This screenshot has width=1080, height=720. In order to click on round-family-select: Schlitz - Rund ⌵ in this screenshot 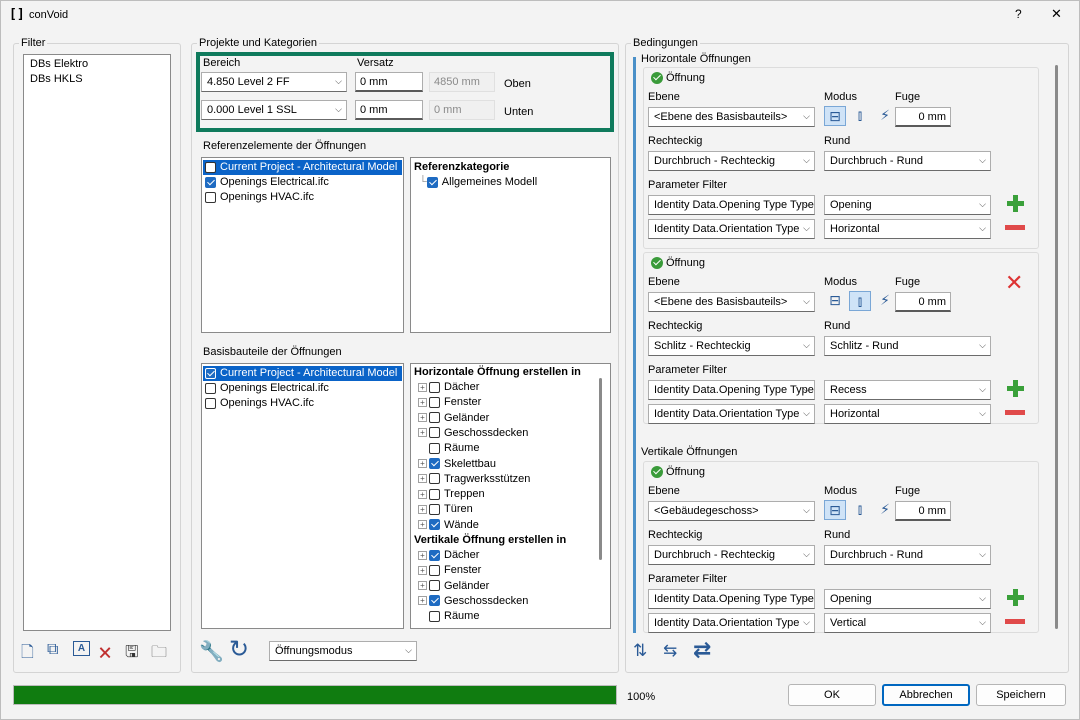, I will do `click(907, 346)`.